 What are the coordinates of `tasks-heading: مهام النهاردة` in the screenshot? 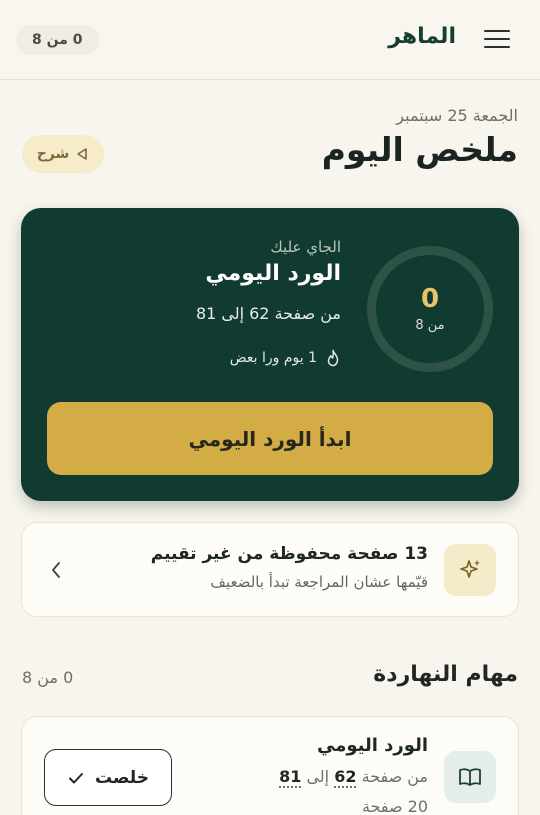 It's located at (445, 674).